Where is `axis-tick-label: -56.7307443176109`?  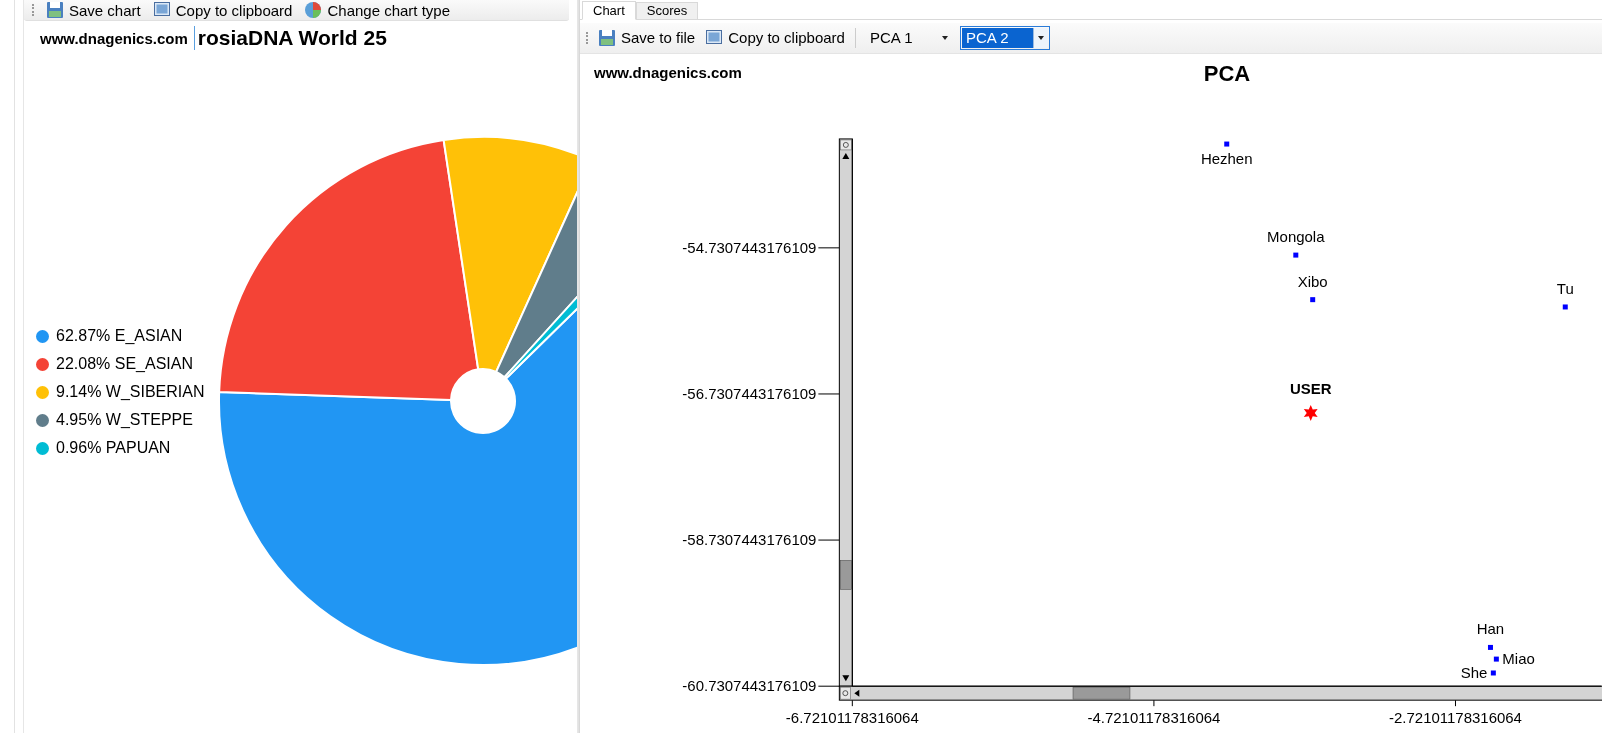
axis-tick-label: -56.7307443176109 is located at coordinates (749, 393).